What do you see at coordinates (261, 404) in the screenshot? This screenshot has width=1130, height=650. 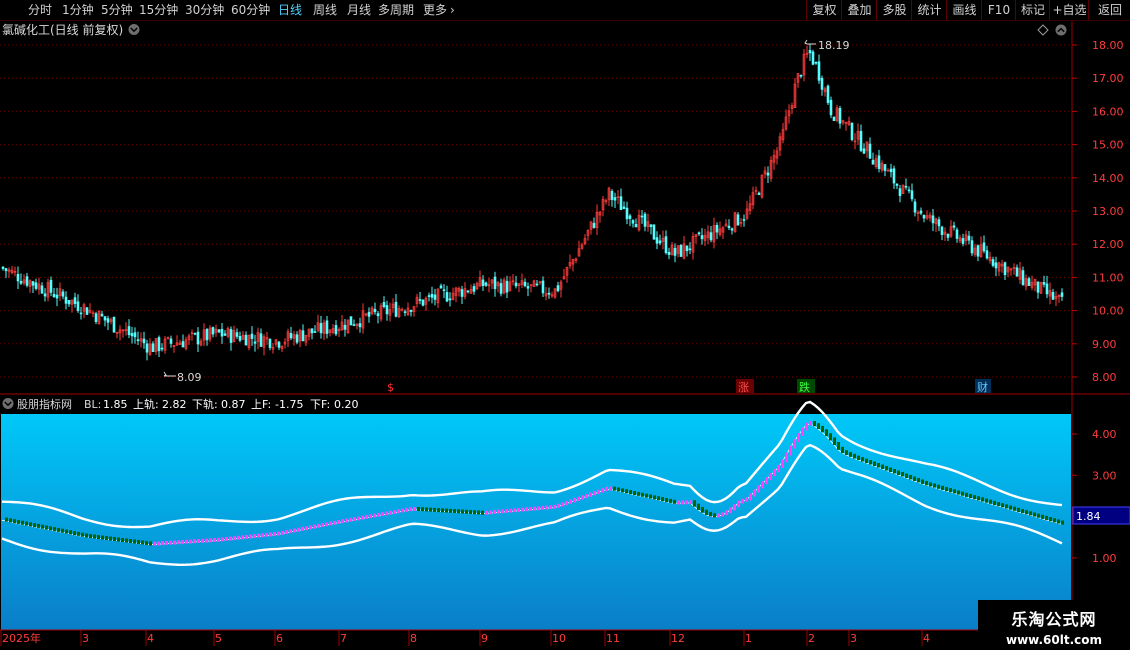 I see `upf-label: 上F:` at bounding box center [261, 404].